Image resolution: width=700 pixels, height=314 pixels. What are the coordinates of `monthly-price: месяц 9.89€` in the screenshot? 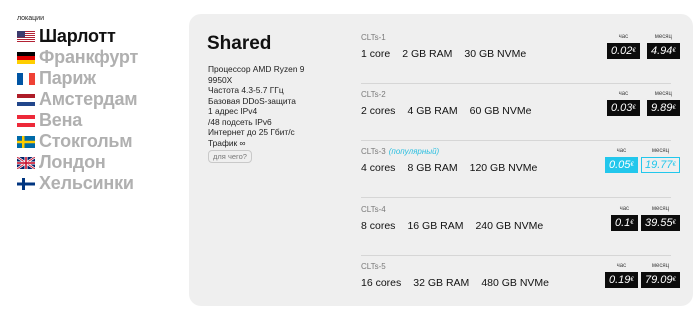 It's located at (663, 103).